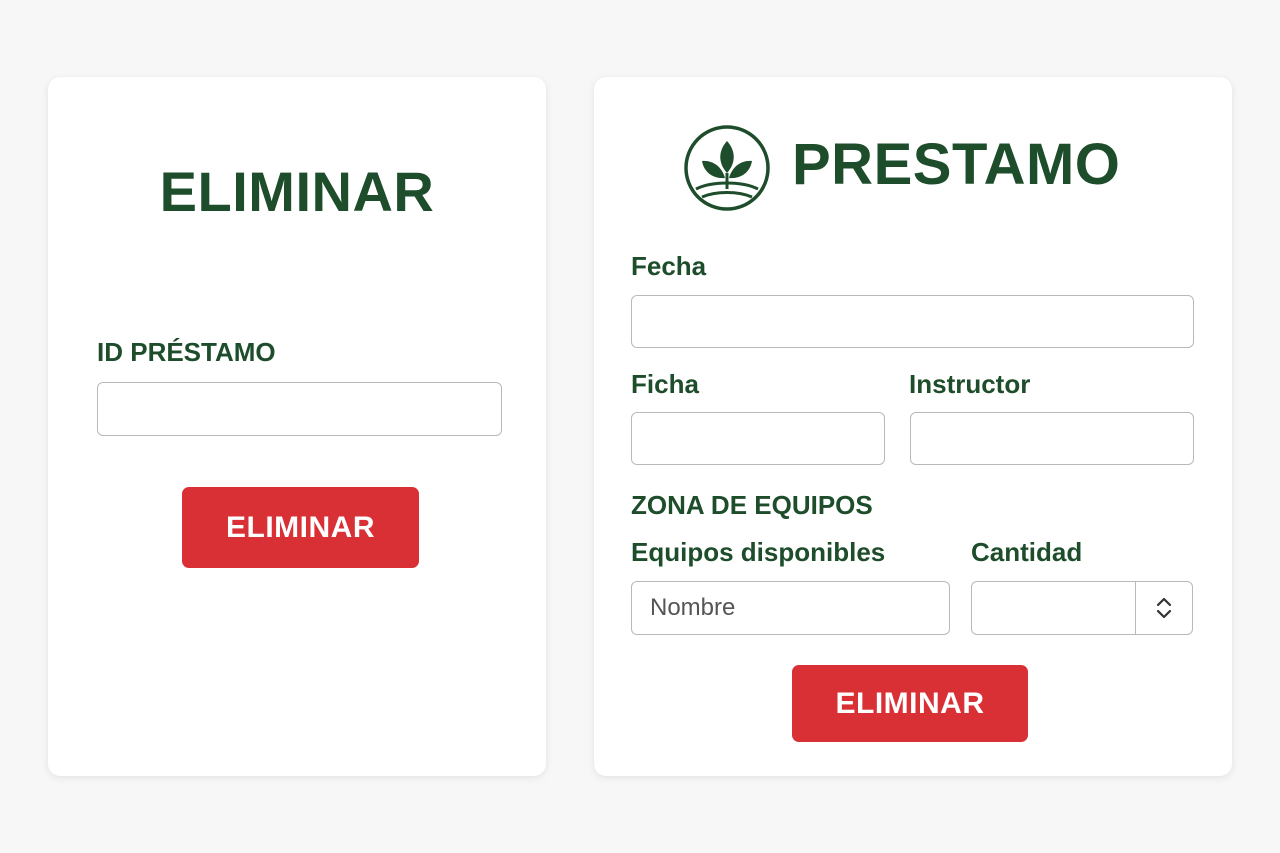  I want to click on instructor-label: Instructor, so click(970, 384).